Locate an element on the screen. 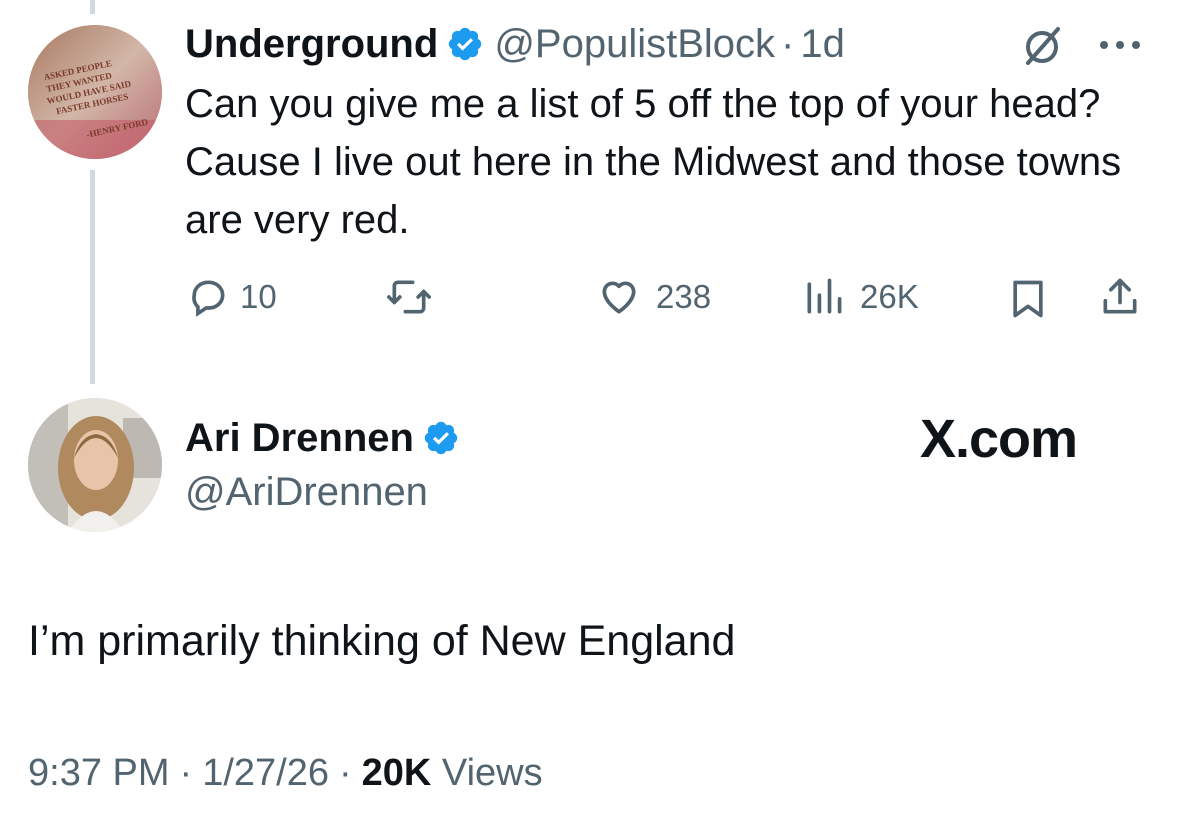 The image size is (1179, 825). share-button is located at coordinates (1120, 297).